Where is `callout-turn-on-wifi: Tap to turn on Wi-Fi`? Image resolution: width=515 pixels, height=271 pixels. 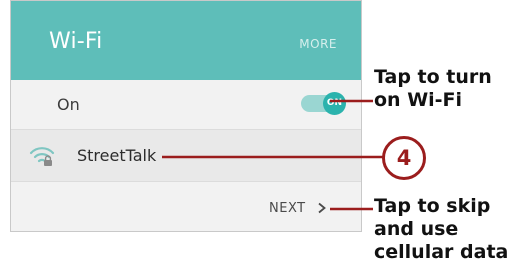 callout-turn-on-wifi: Tap to turn on Wi-Fi is located at coordinates (433, 89).